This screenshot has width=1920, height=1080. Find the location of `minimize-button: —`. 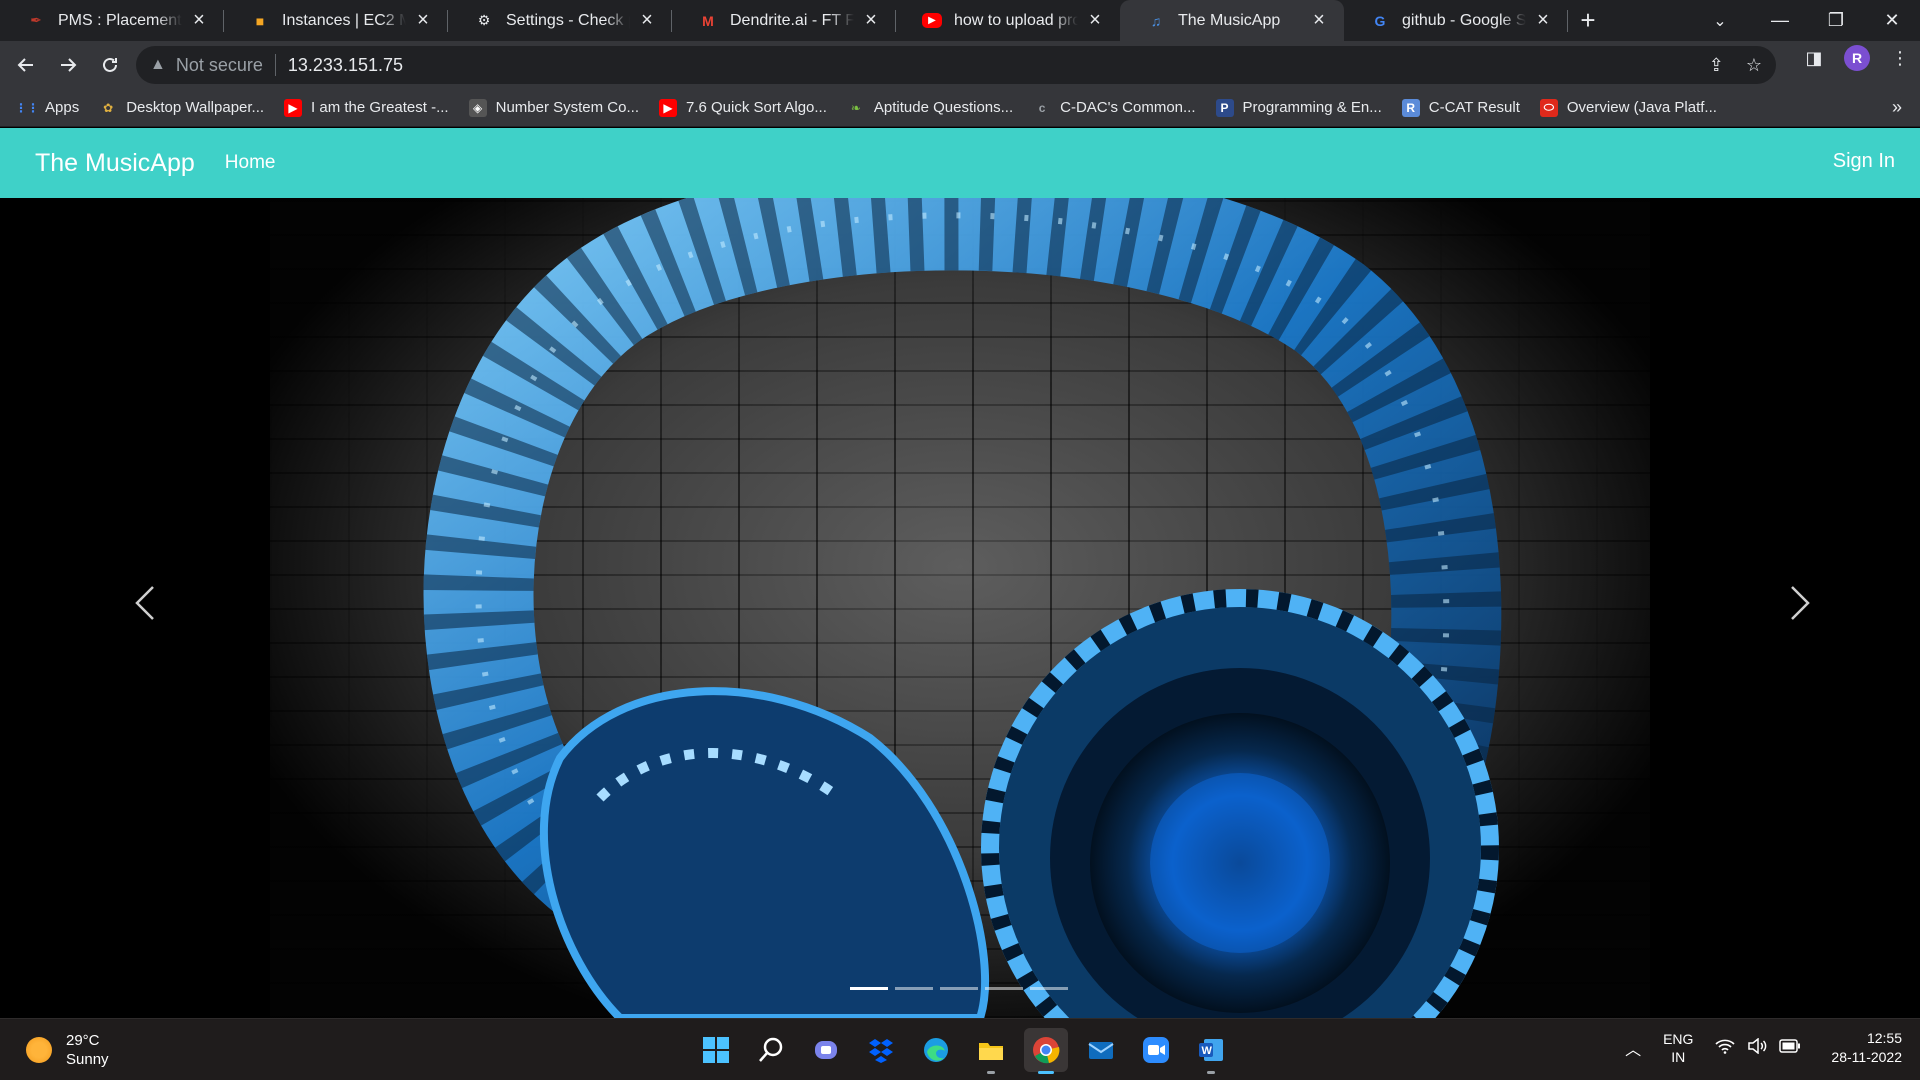

minimize-button: — is located at coordinates (1780, 20).